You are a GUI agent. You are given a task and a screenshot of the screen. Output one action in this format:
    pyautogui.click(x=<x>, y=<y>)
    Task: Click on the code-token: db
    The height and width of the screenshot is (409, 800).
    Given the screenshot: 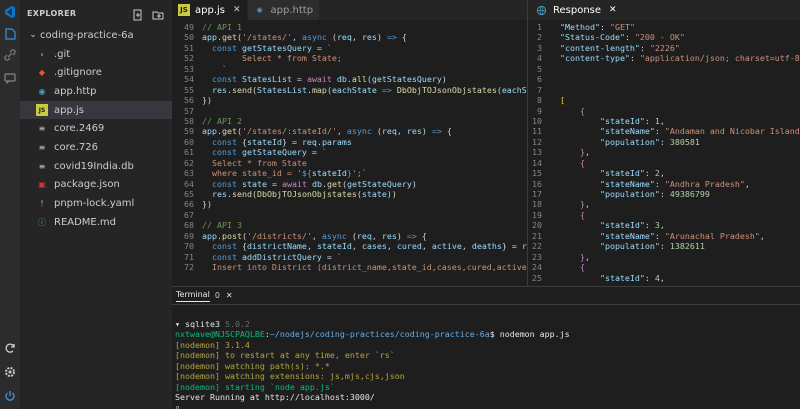 What is the action you would take?
    pyautogui.click(x=341, y=79)
    